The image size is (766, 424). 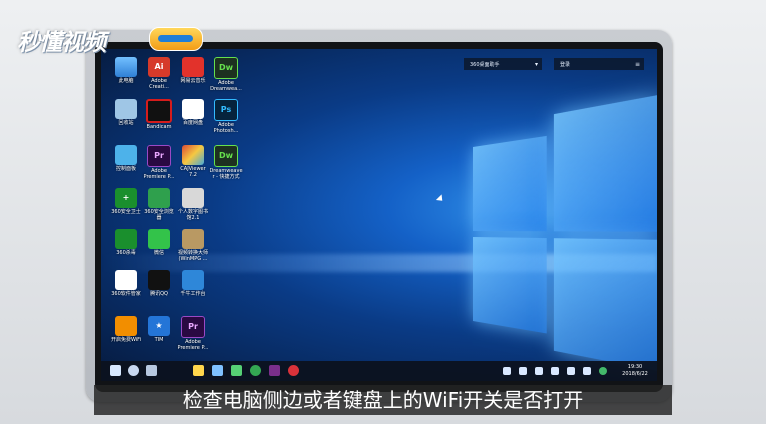 I want to click on qq-icon, so click(x=159, y=280).